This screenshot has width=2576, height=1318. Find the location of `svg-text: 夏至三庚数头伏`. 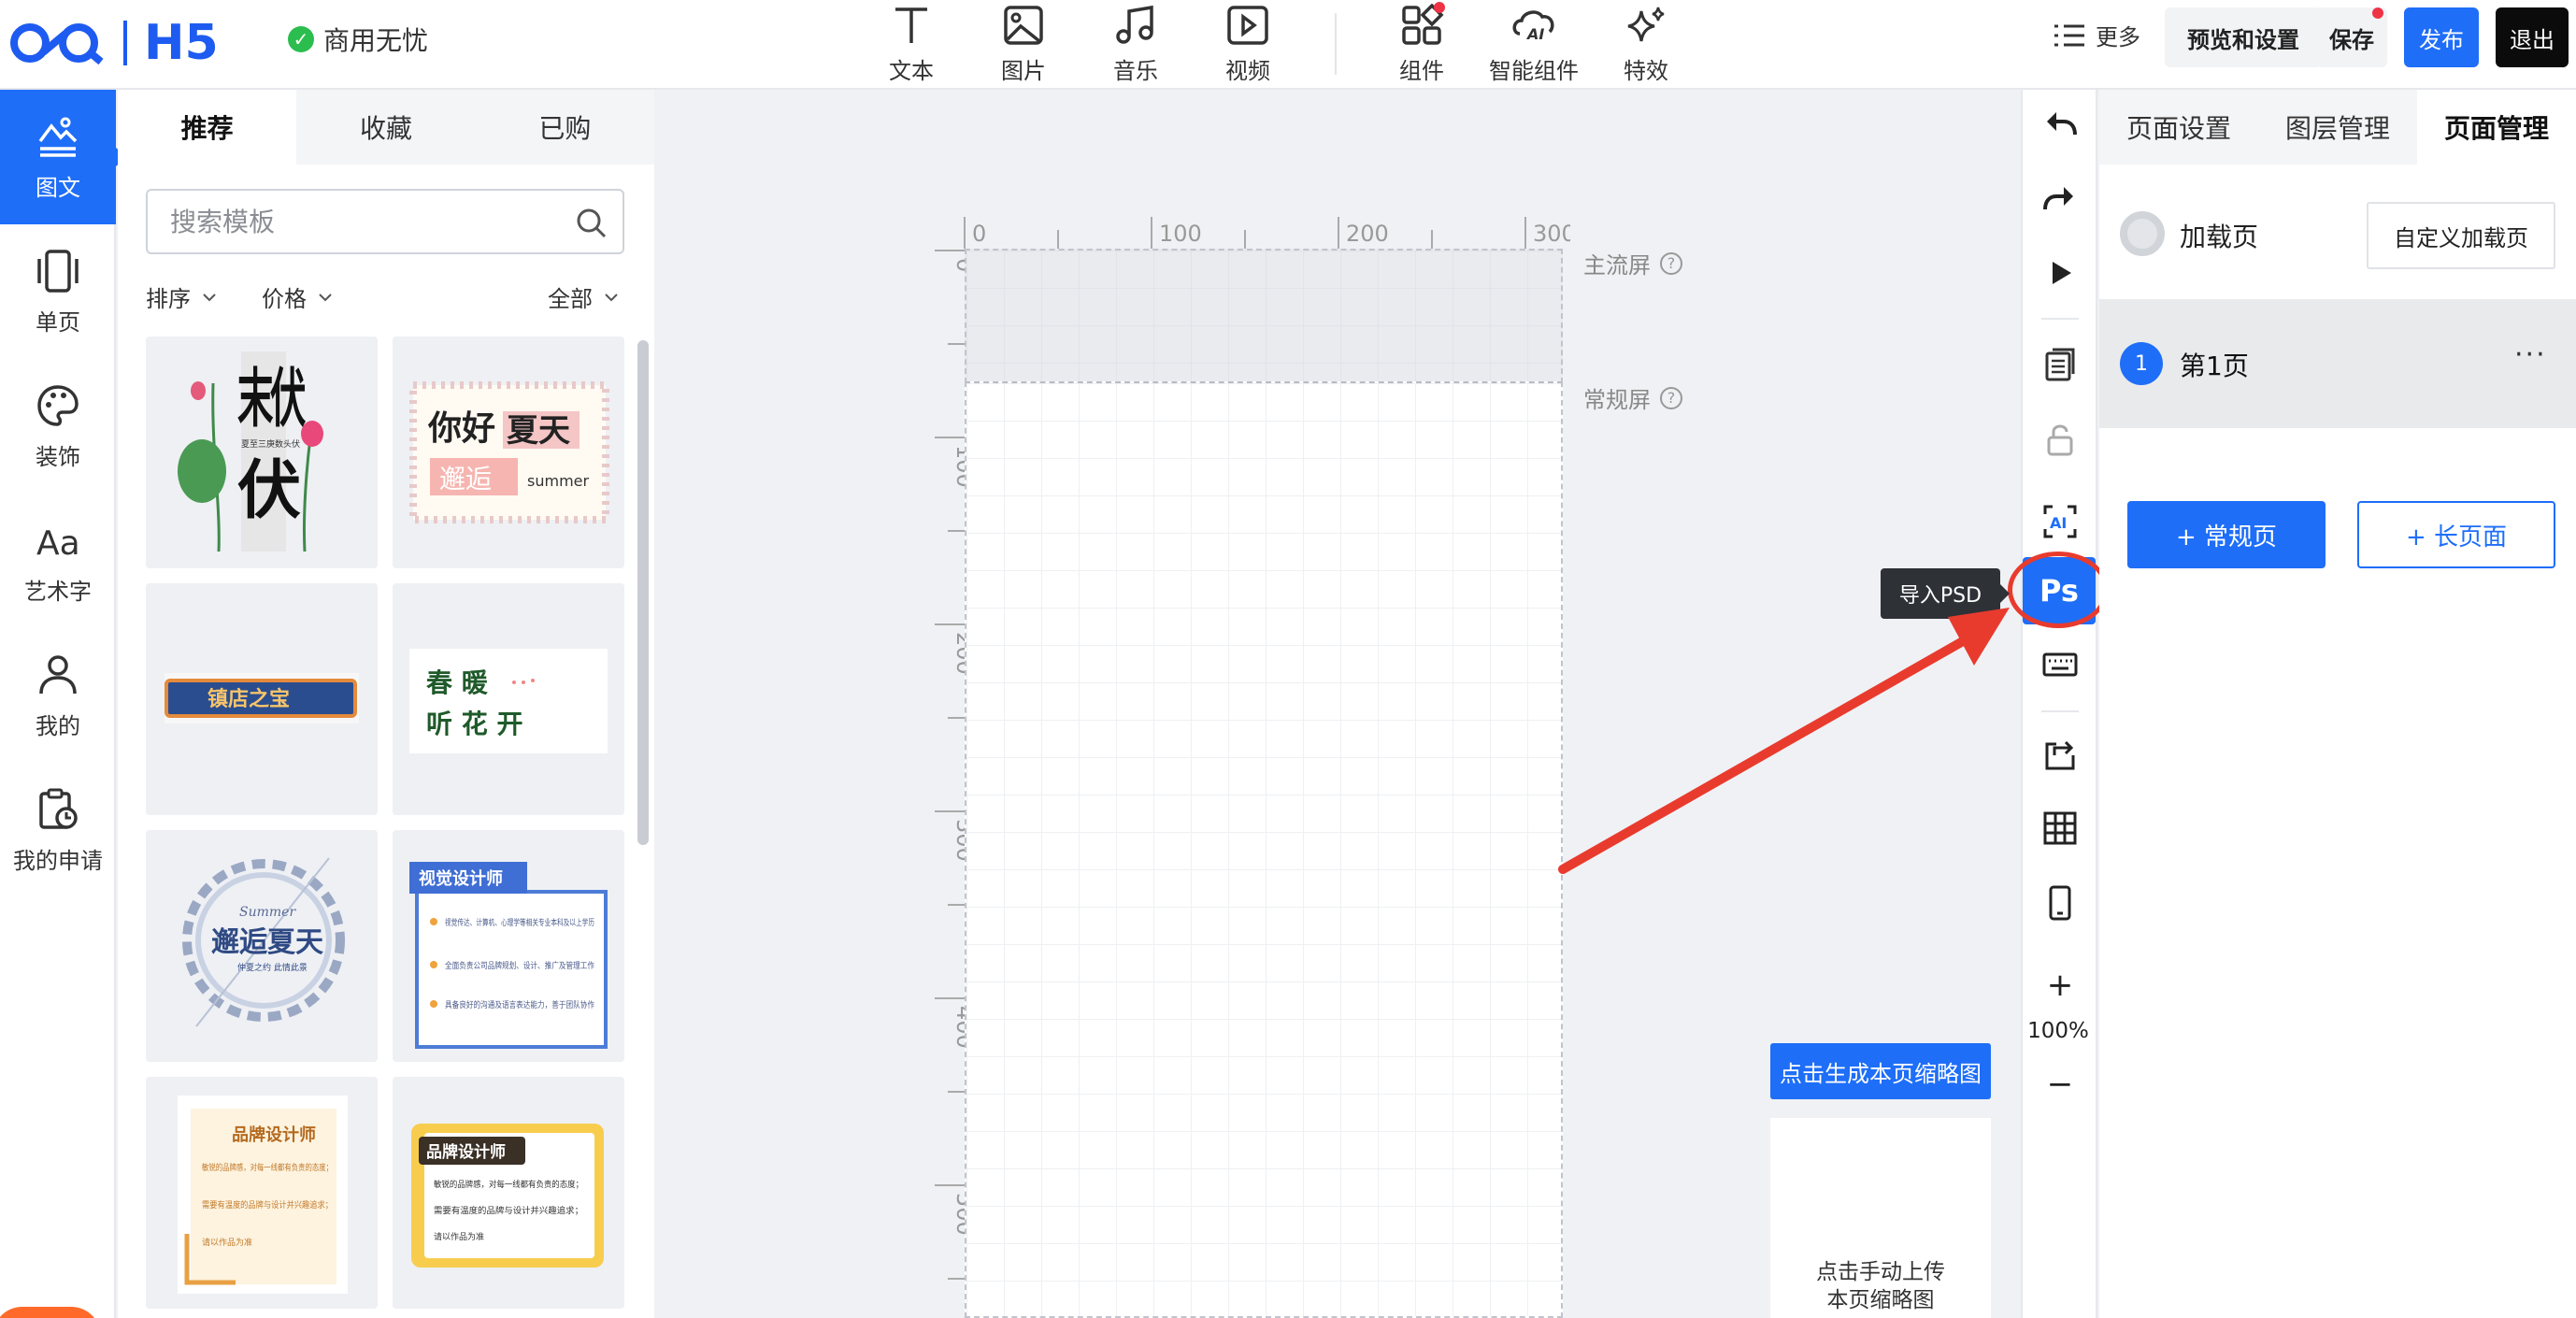

svg-text: 夏至三庚数头伏 is located at coordinates (270, 444).